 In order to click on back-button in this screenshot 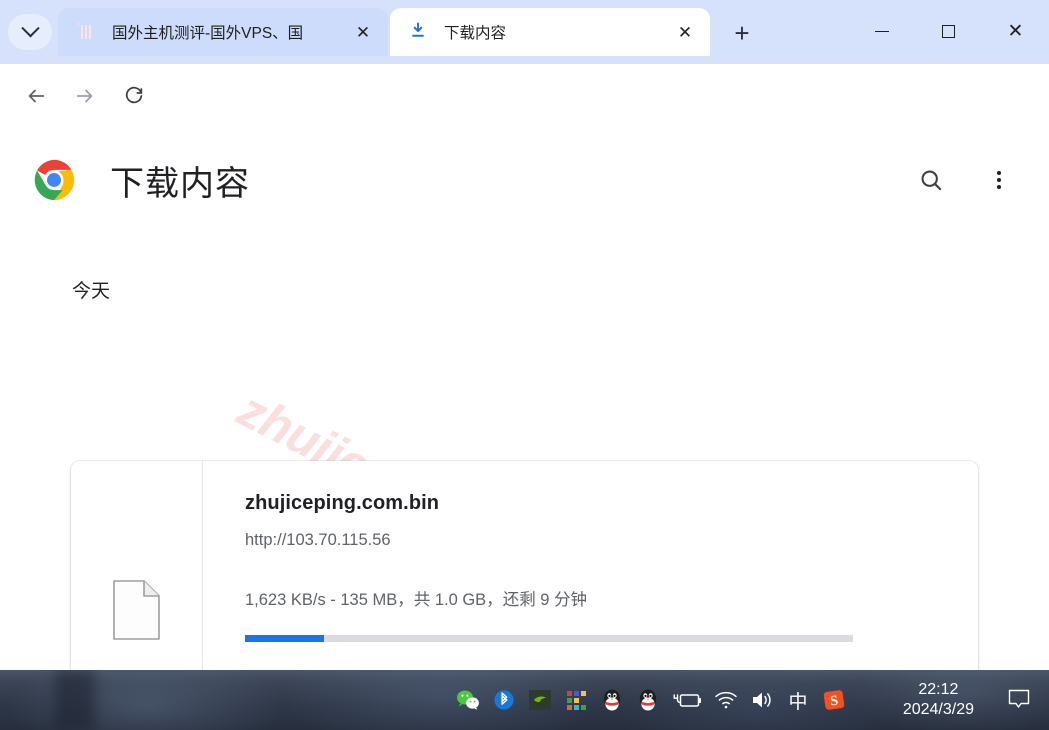, I will do `click(36, 96)`.